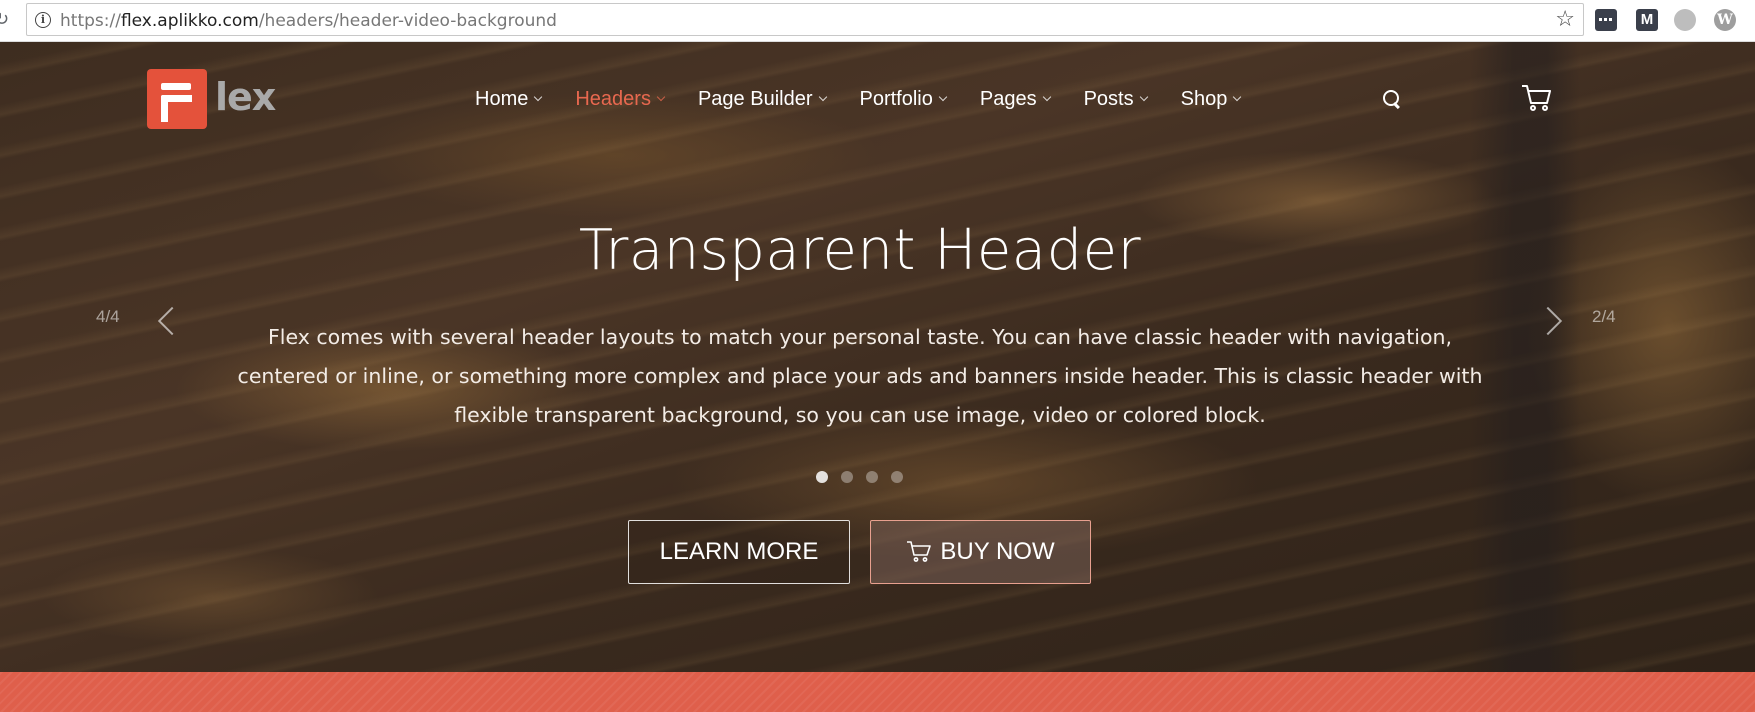  What do you see at coordinates (997, 551) in the screenshot?
I see `buy-now-label: BUY NOW` at bounding box center [997, 551].